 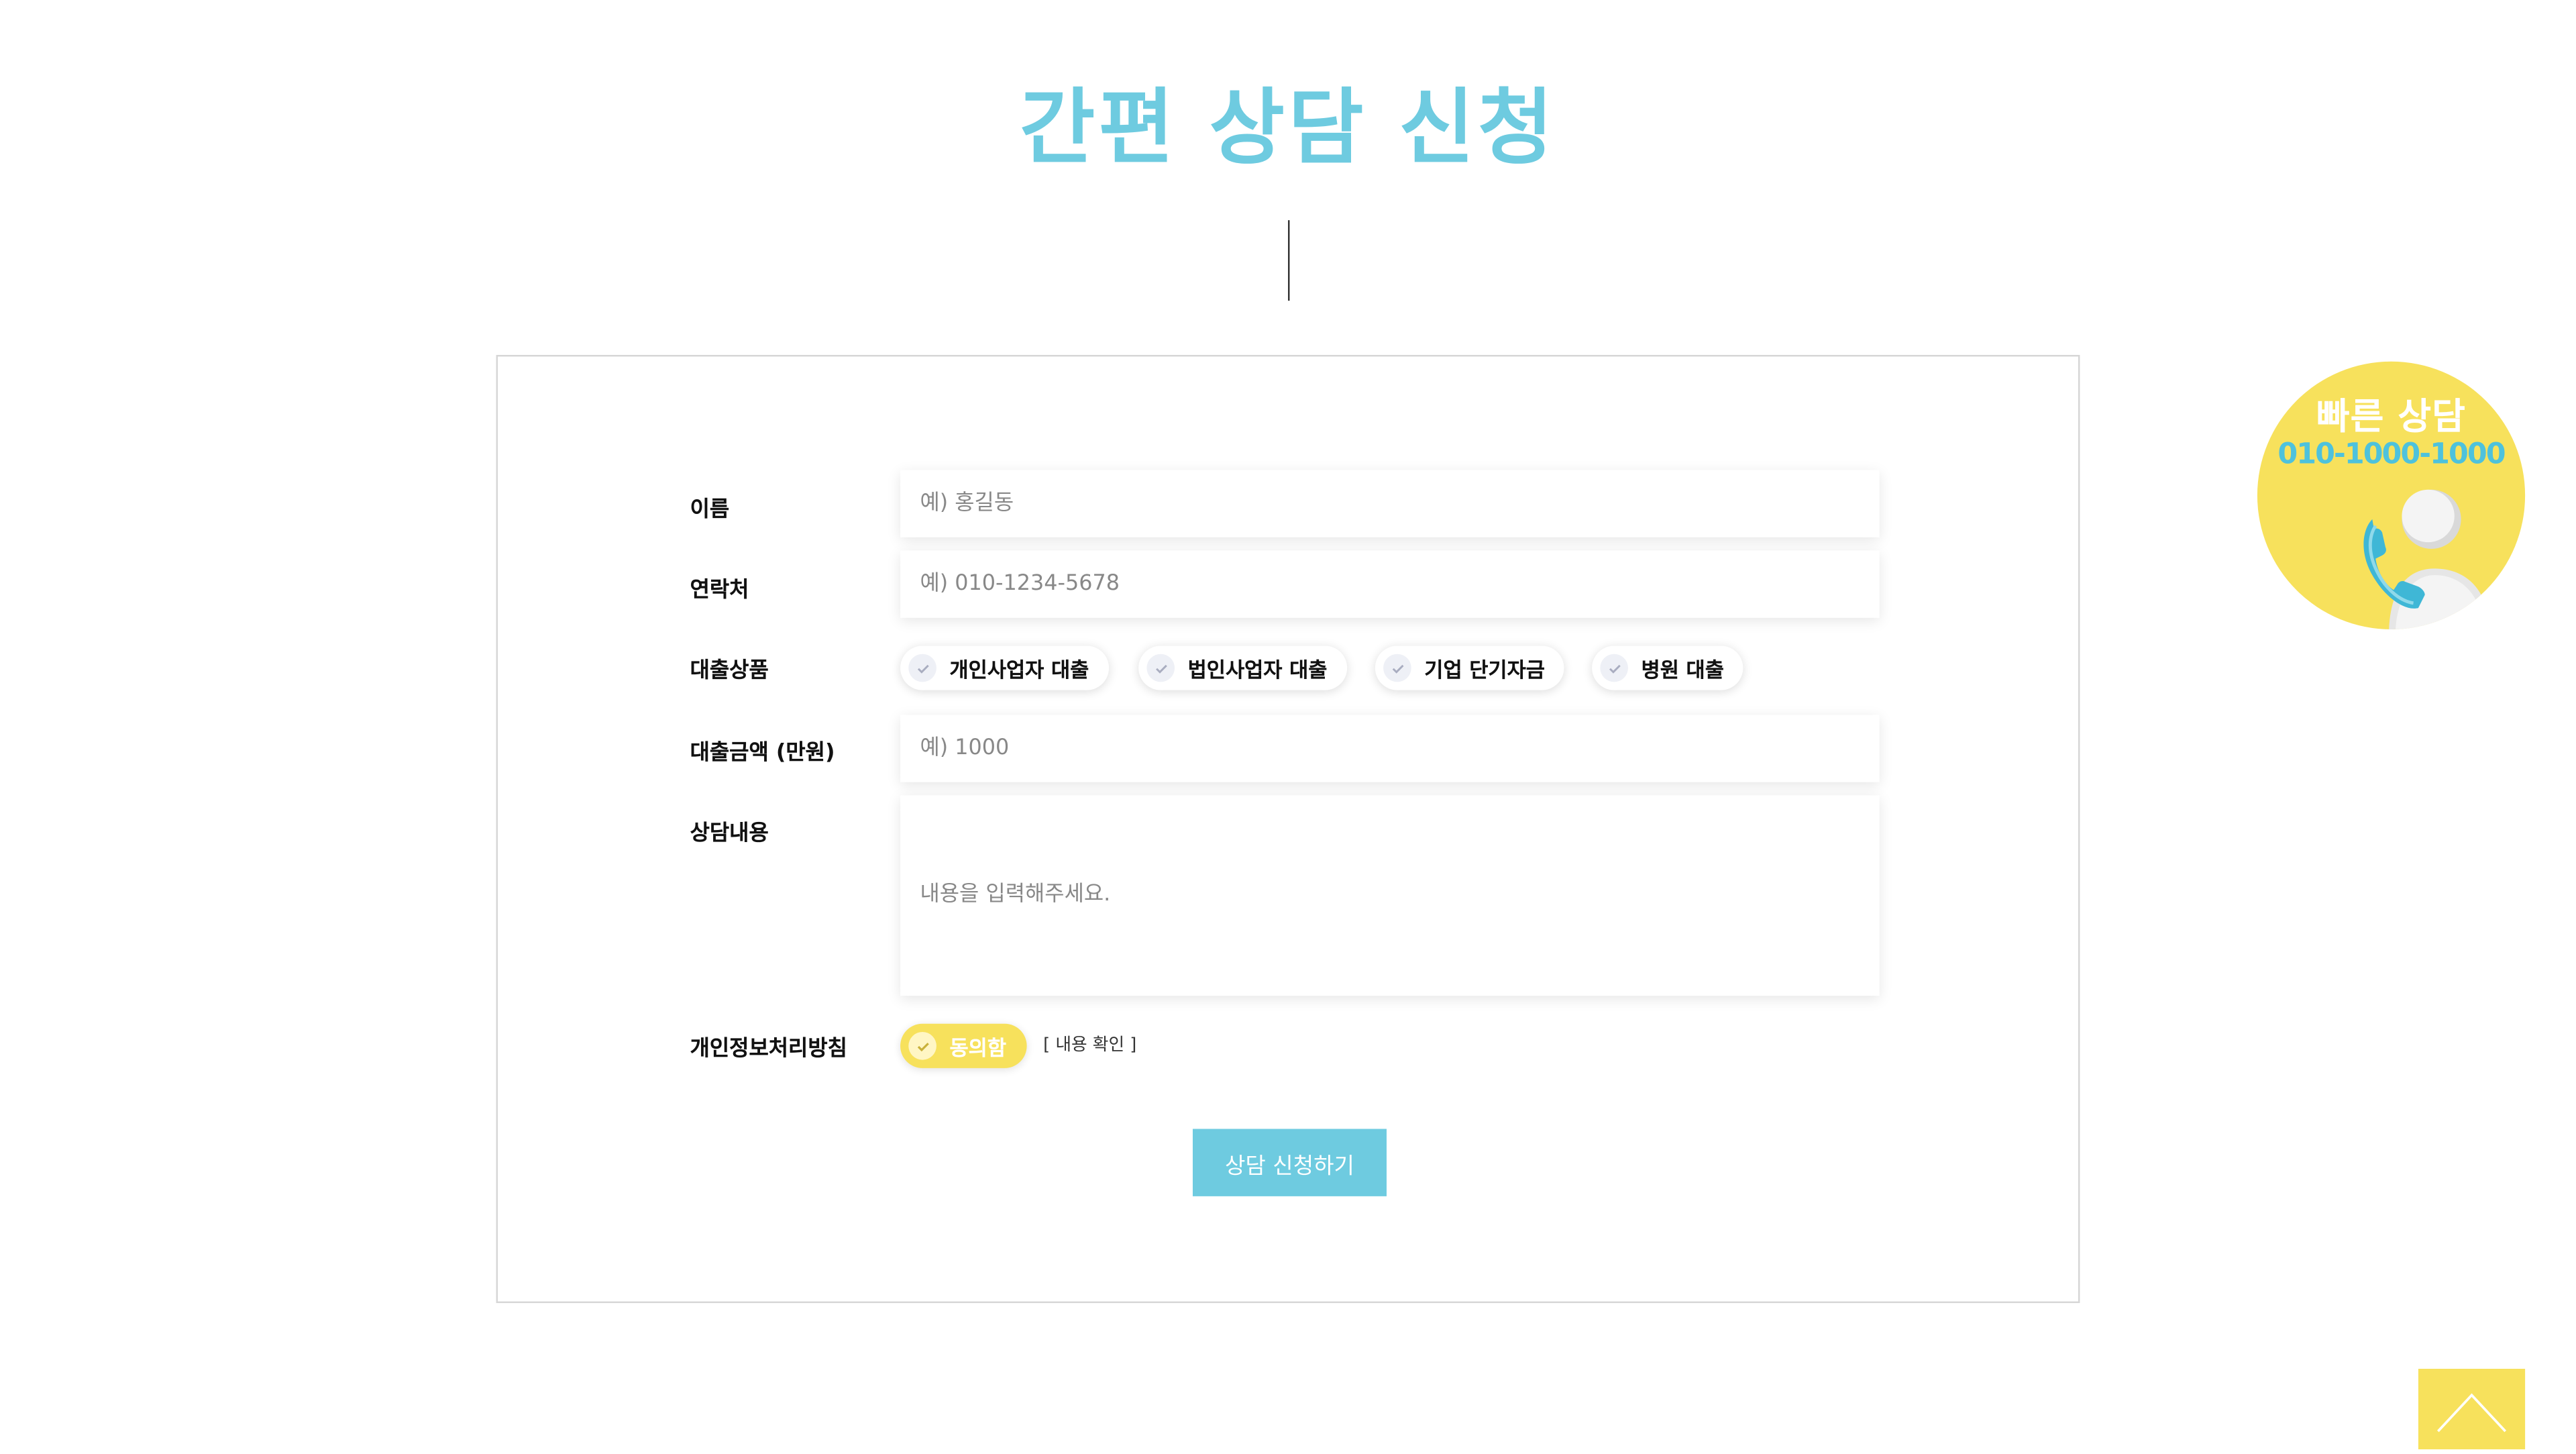 I want to click on product-option-label: 병원 대출, so click(x=1682, y=670).